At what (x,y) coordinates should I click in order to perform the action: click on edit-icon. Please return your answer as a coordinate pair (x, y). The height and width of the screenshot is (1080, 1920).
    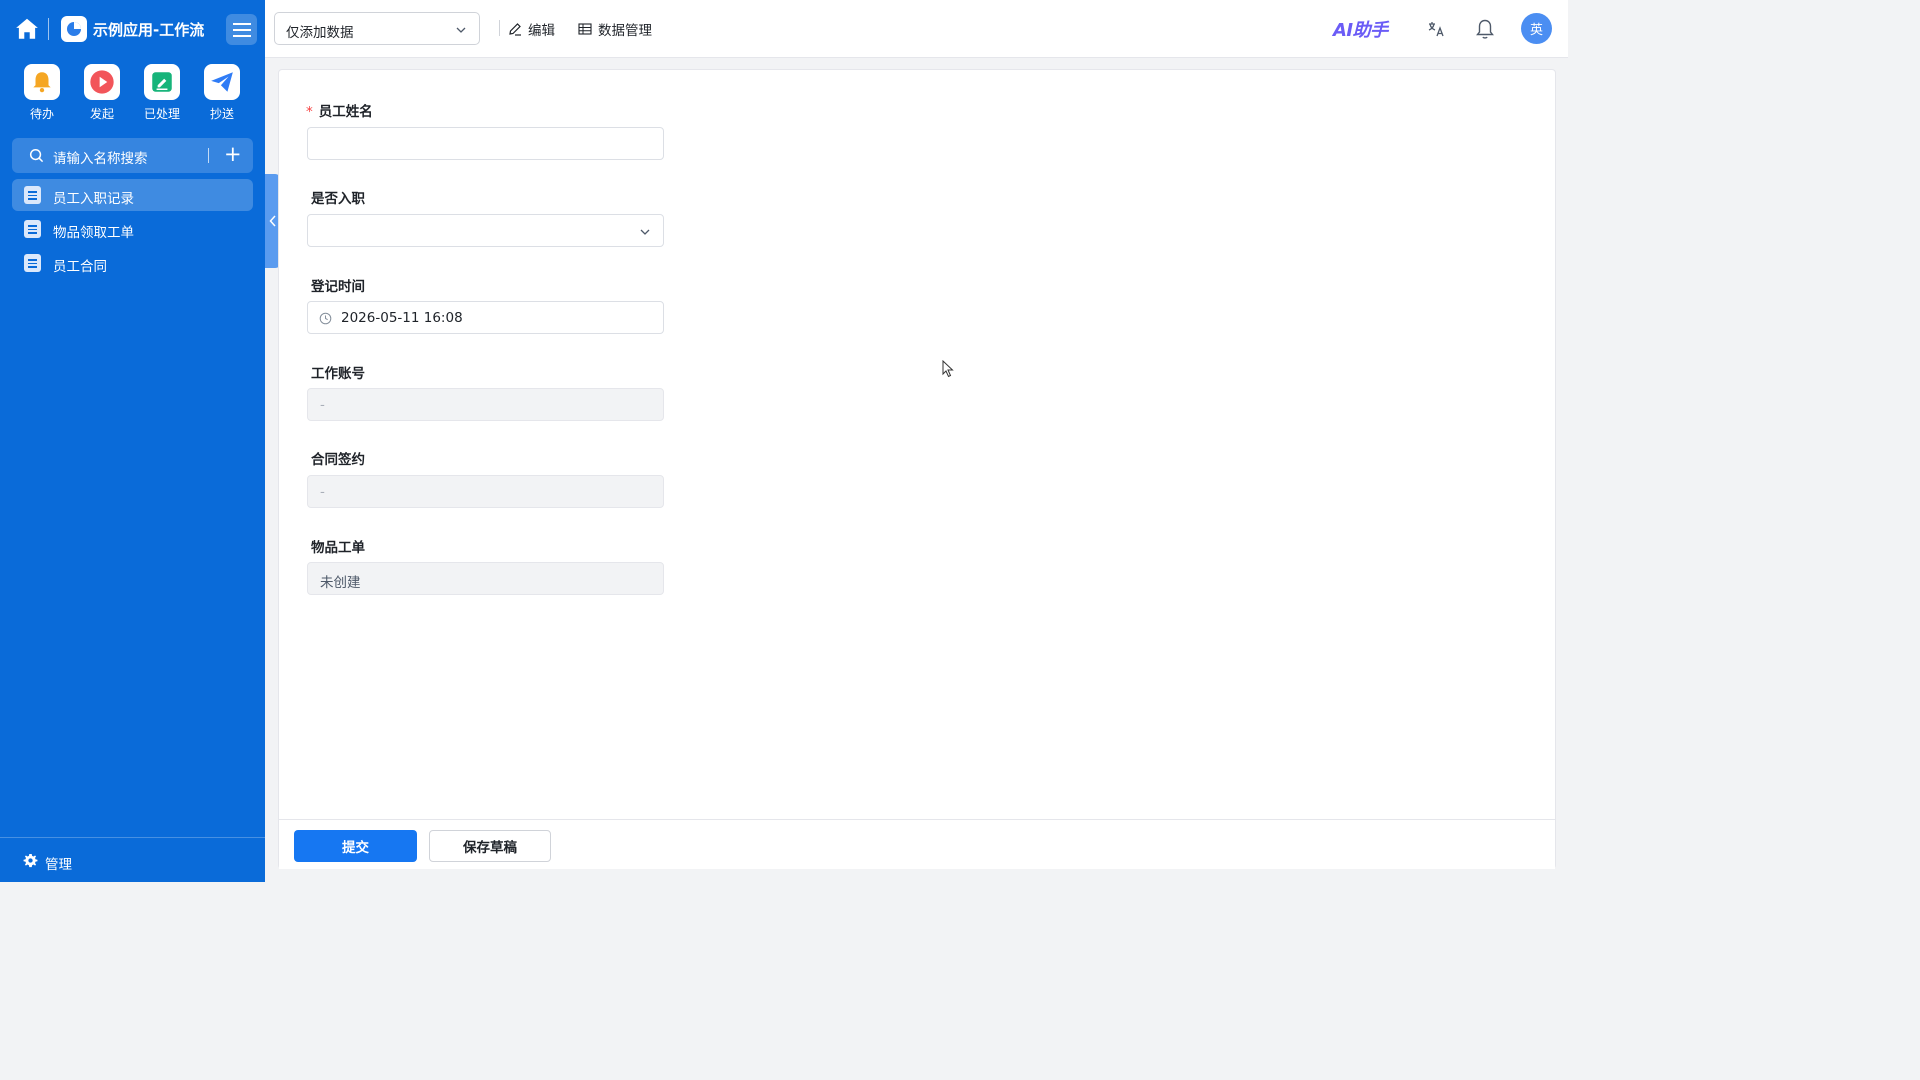
    Looking at the image, I should click on (515, 29).